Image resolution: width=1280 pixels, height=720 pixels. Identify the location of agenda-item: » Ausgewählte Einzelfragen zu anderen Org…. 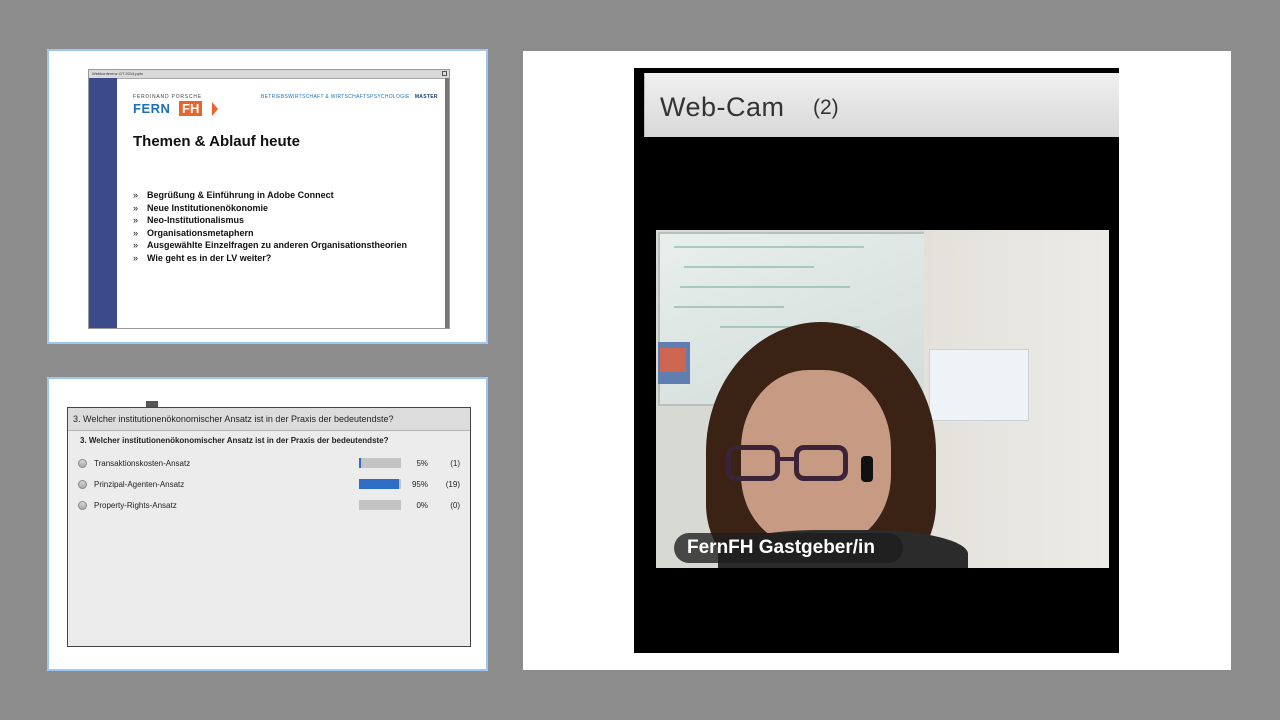
(270, 245).